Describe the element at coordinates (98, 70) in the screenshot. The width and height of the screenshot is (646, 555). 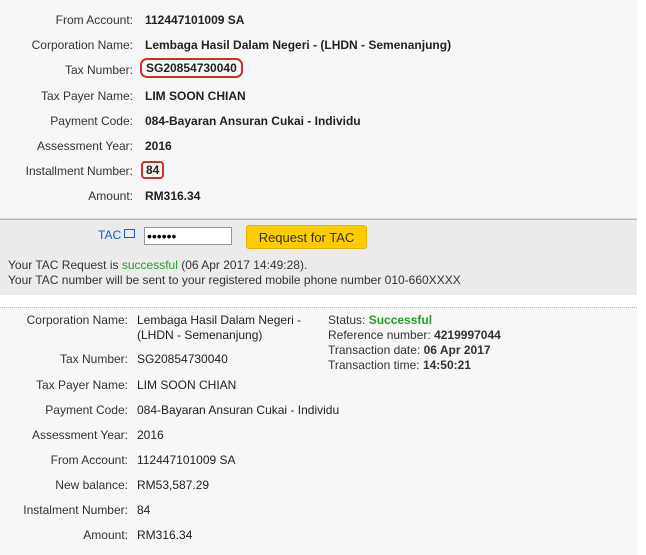
I see `tax-number-label: Tax Number:` at that location.